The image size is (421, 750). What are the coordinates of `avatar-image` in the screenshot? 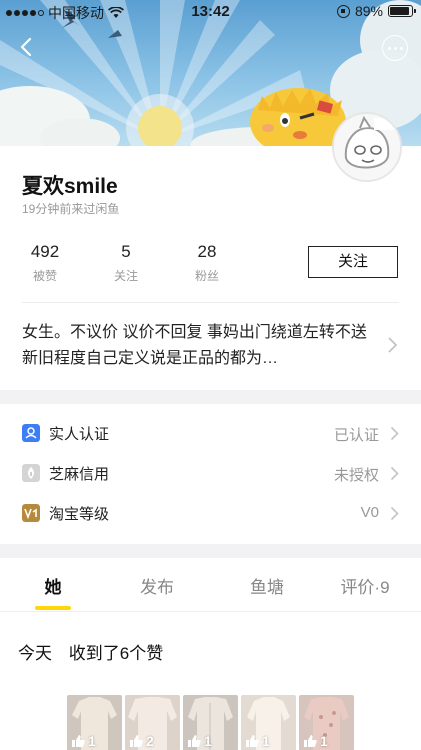 It's located at (367, 147).